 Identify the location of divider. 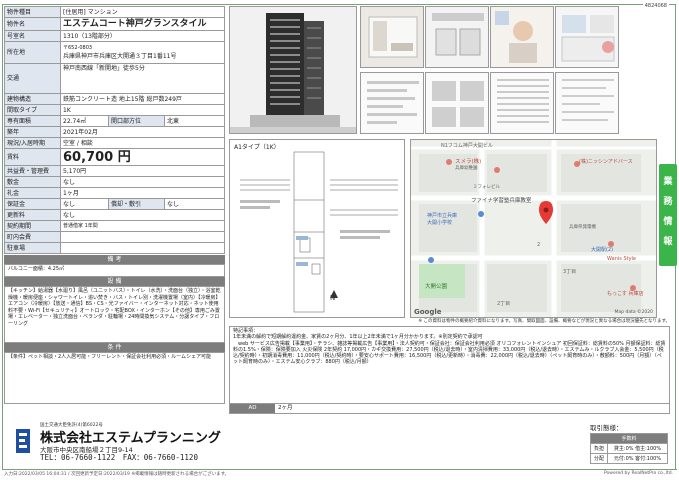
(339, 469).